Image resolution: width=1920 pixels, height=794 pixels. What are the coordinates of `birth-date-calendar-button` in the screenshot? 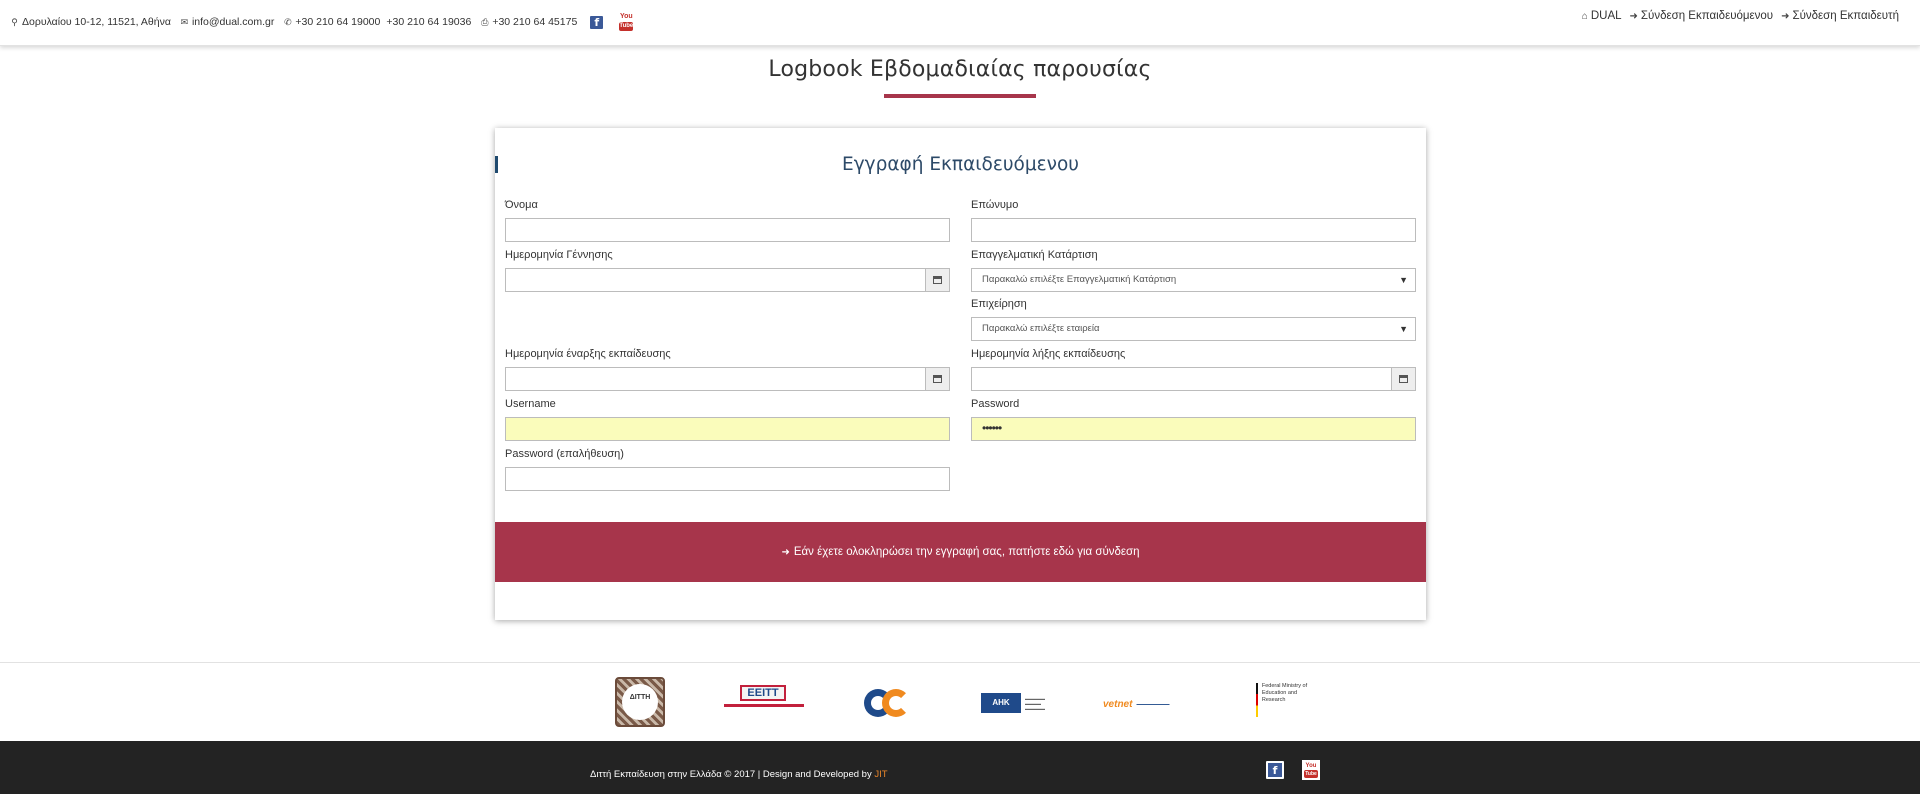 It's located at (937, 280).